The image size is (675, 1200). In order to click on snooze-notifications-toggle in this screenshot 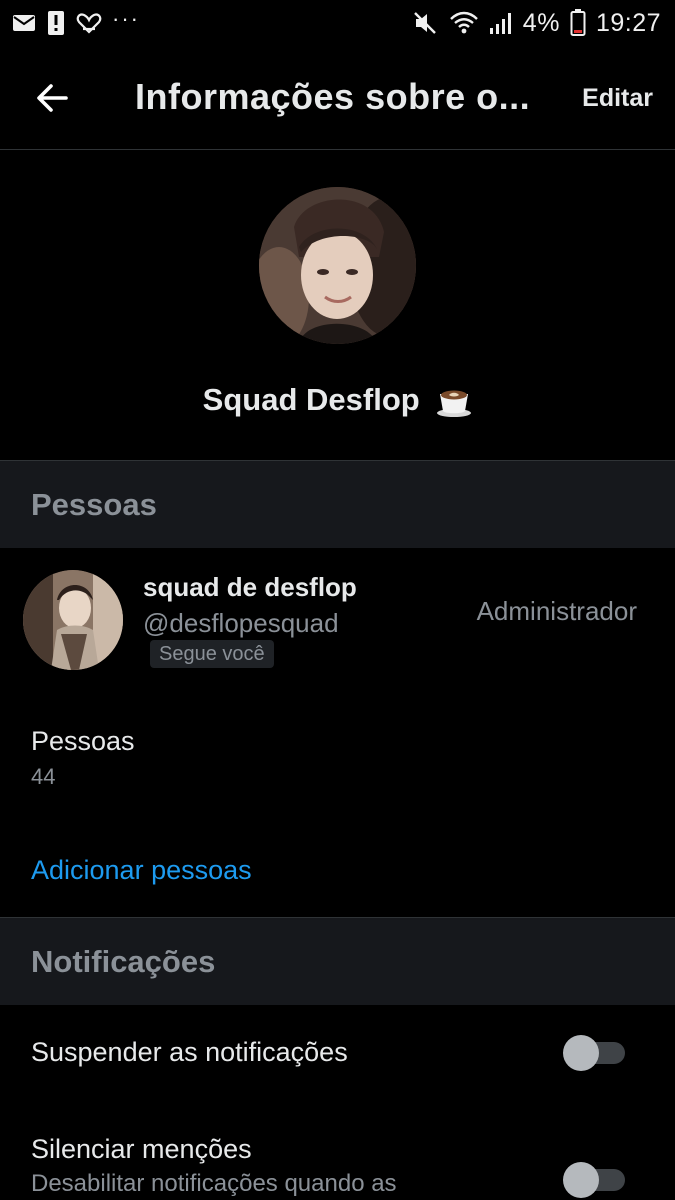, I will do `click(594, 1053)`.